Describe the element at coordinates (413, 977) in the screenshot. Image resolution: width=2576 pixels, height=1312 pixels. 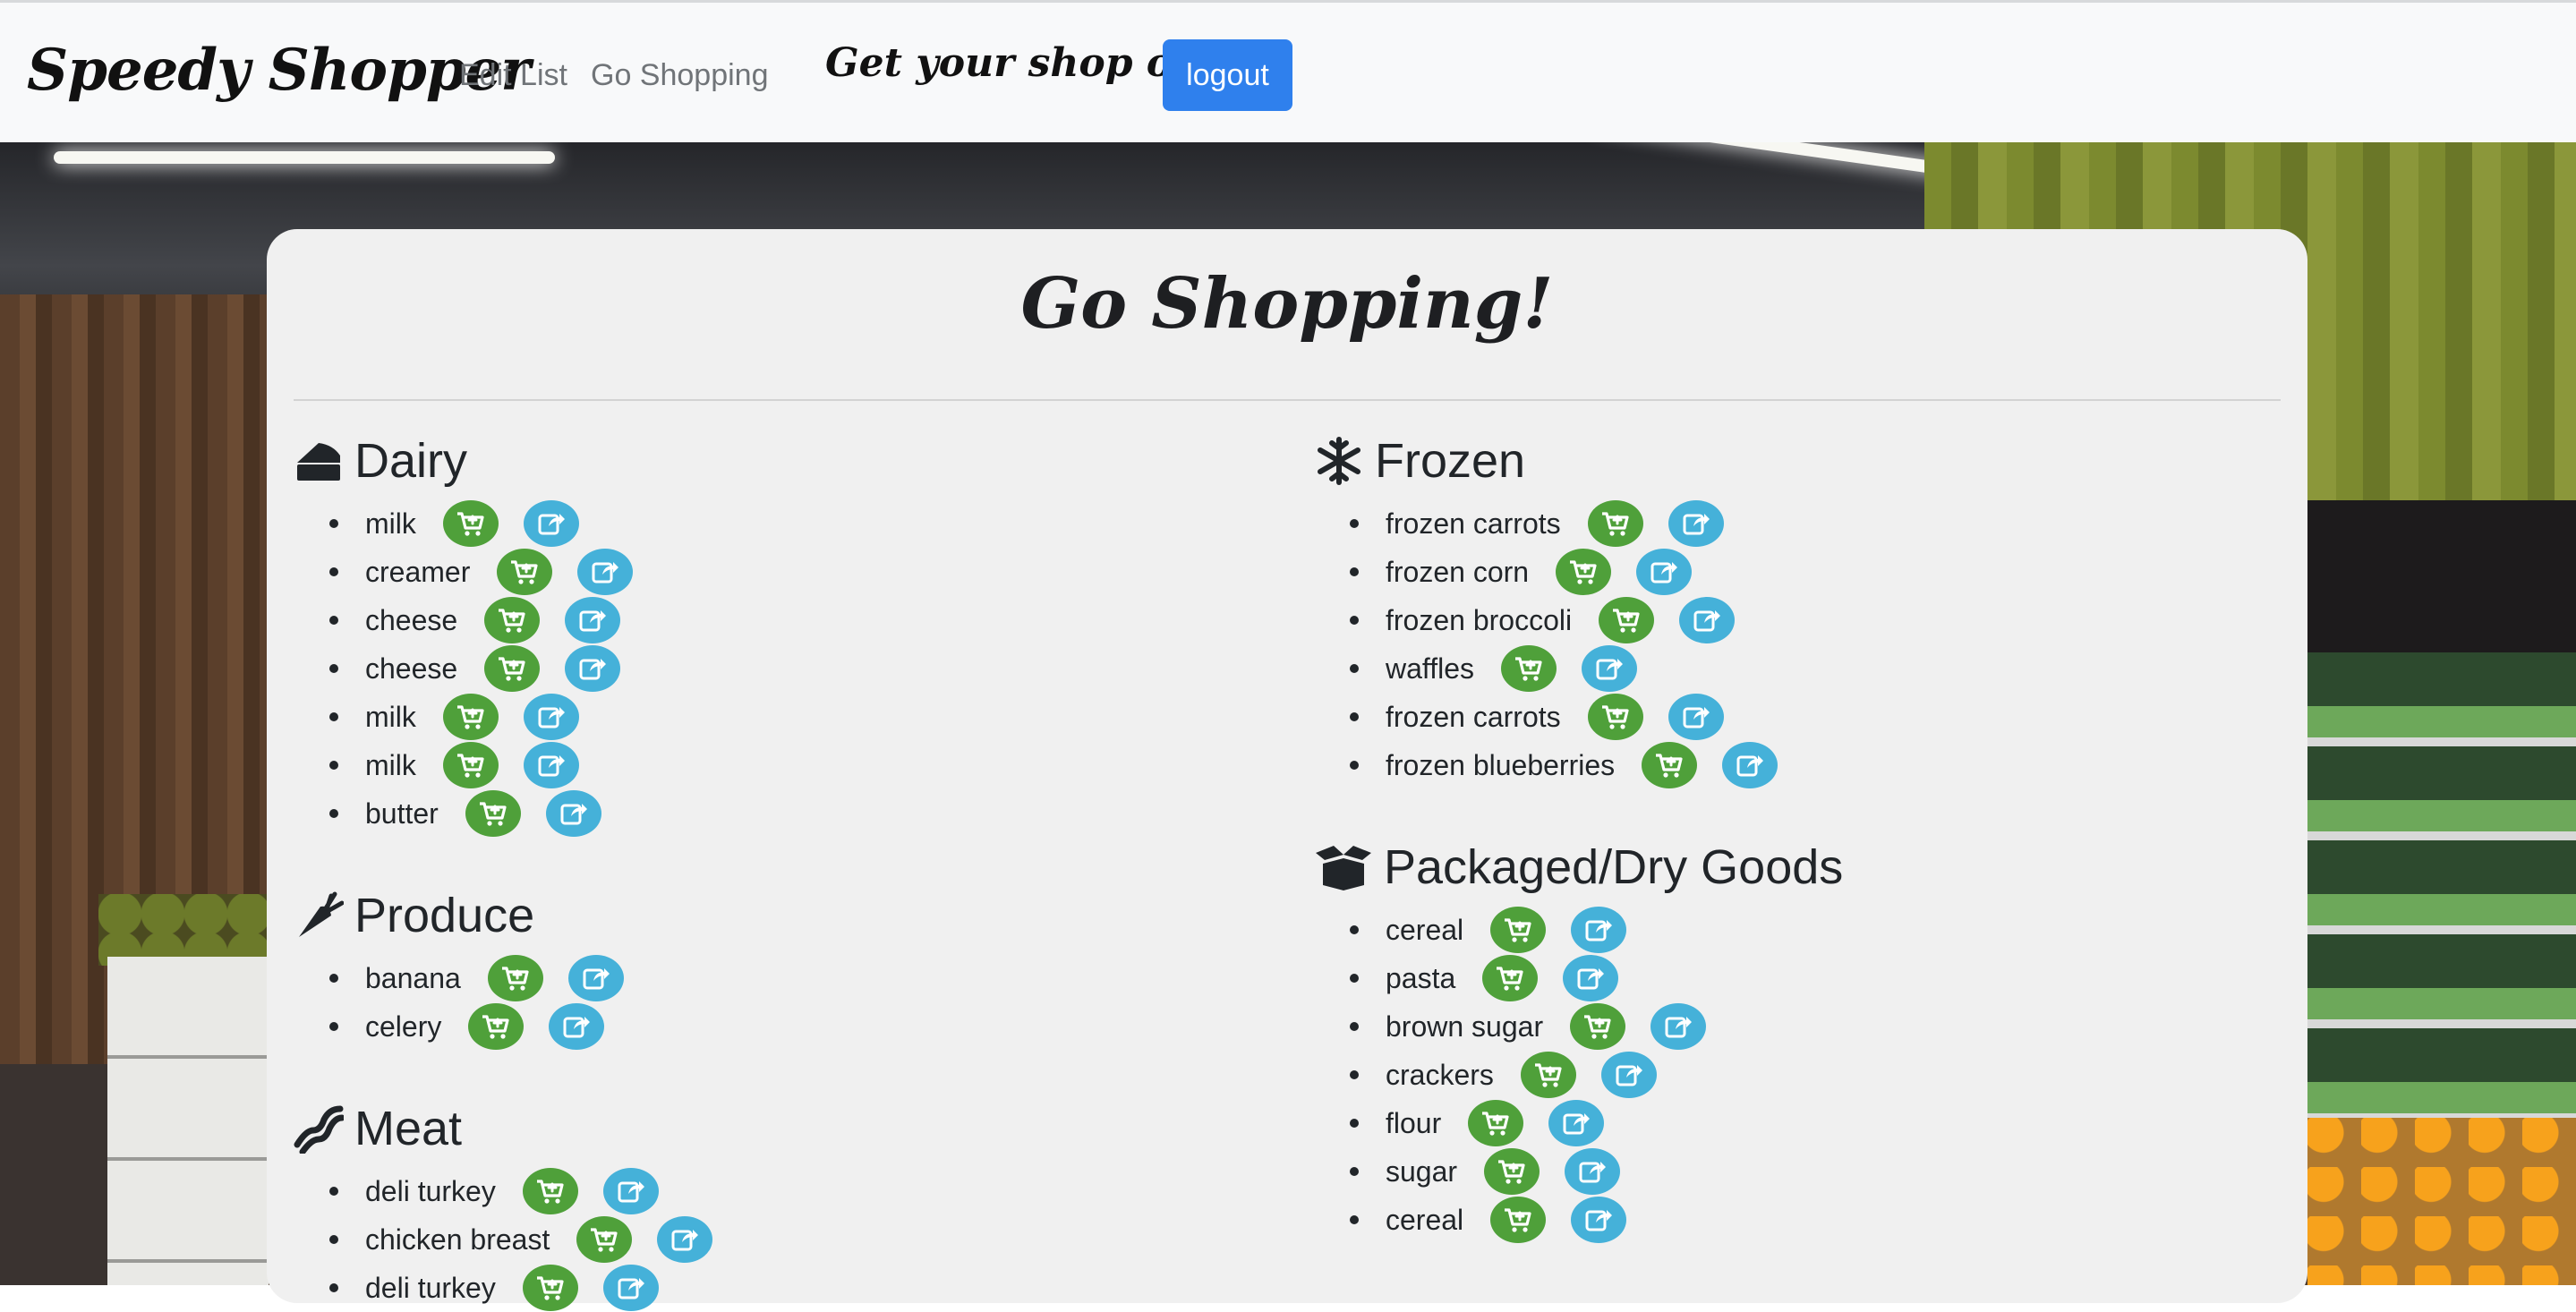
I see `item-name: banana` at that location.